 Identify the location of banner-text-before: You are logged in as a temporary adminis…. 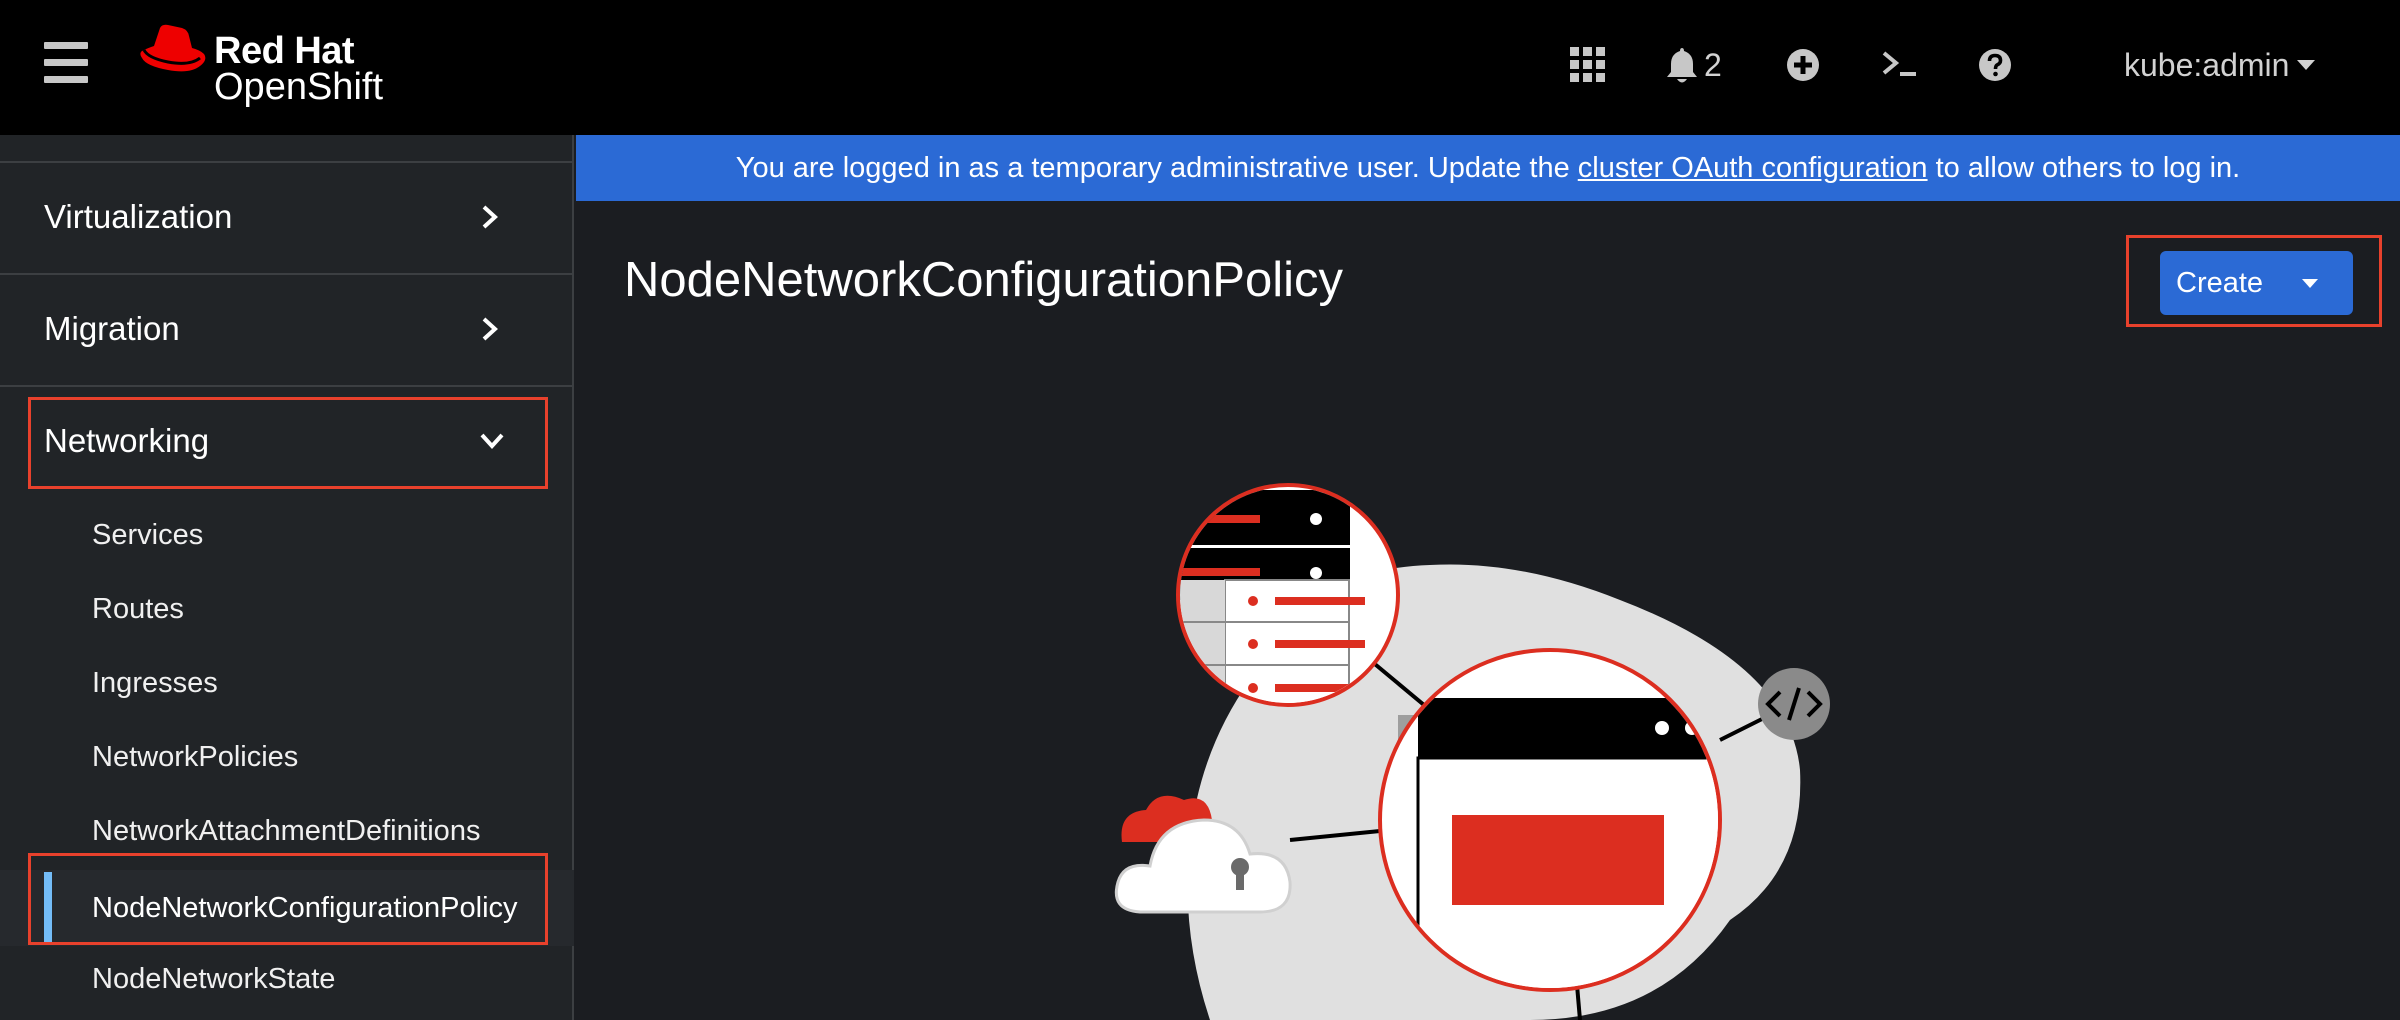
(1152, 167).